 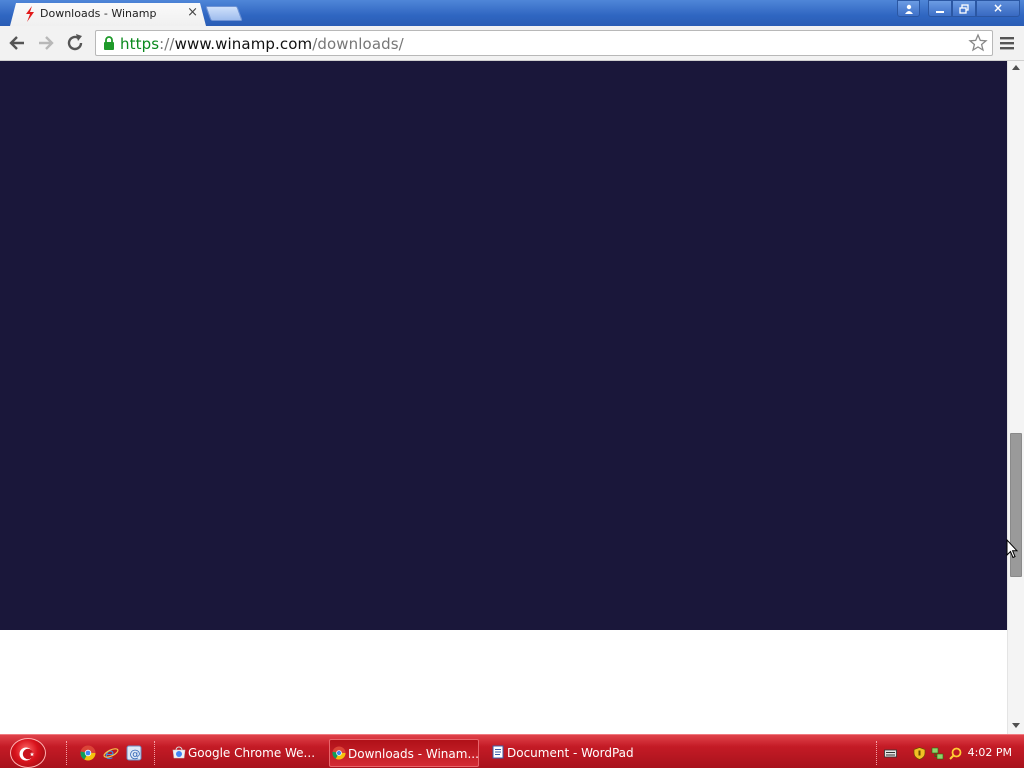 I want to click on url-text: https://www.winamp.com/downloads/, so click(x=262, y=44).